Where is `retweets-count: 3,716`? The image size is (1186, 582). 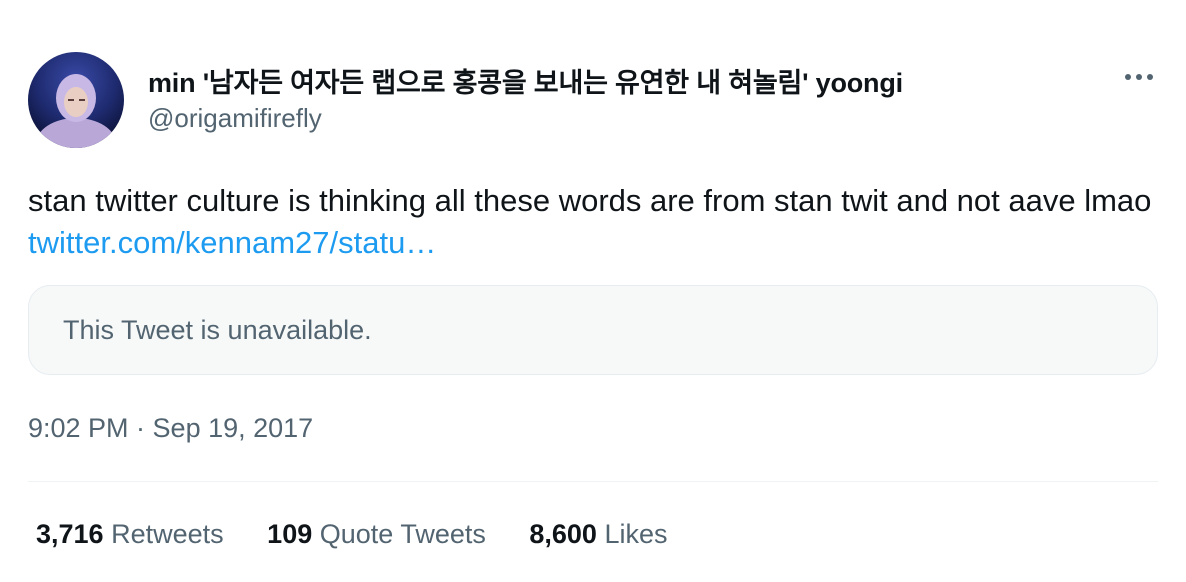
retweets-count: 3,716 is located at coordinates (70, 534).